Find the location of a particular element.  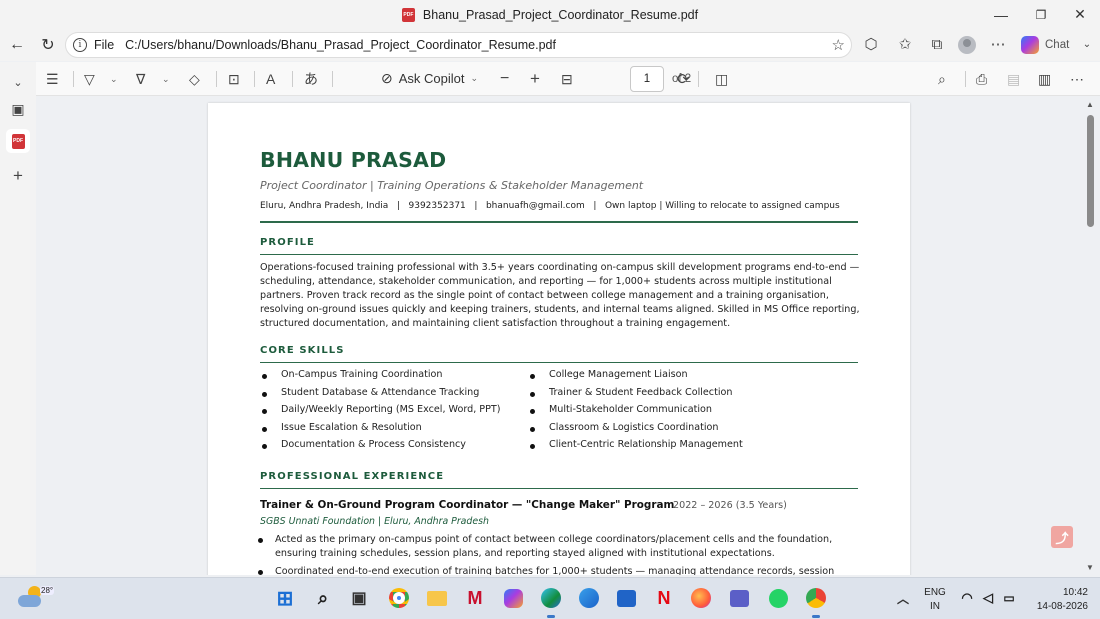

zoom-out-icon: − is located at coordinates (504, 79).